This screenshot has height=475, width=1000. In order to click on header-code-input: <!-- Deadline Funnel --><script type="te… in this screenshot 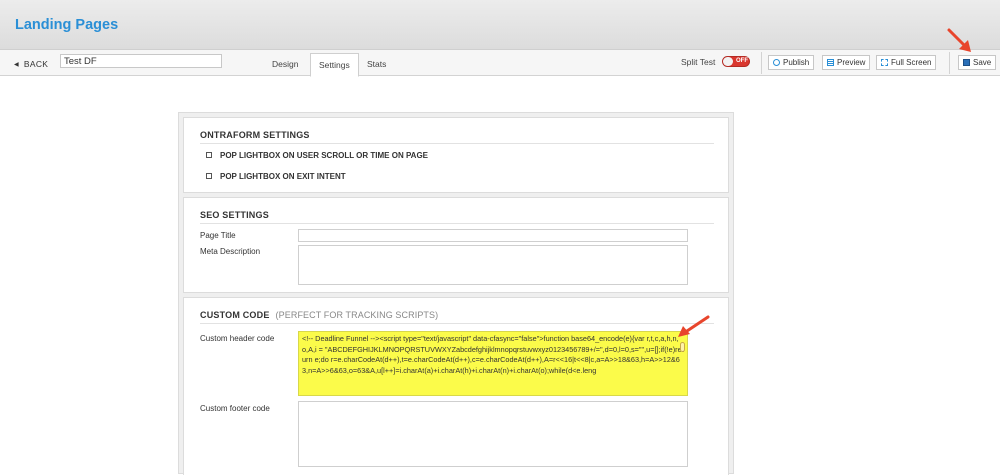, I will do `click(493, 363)`.